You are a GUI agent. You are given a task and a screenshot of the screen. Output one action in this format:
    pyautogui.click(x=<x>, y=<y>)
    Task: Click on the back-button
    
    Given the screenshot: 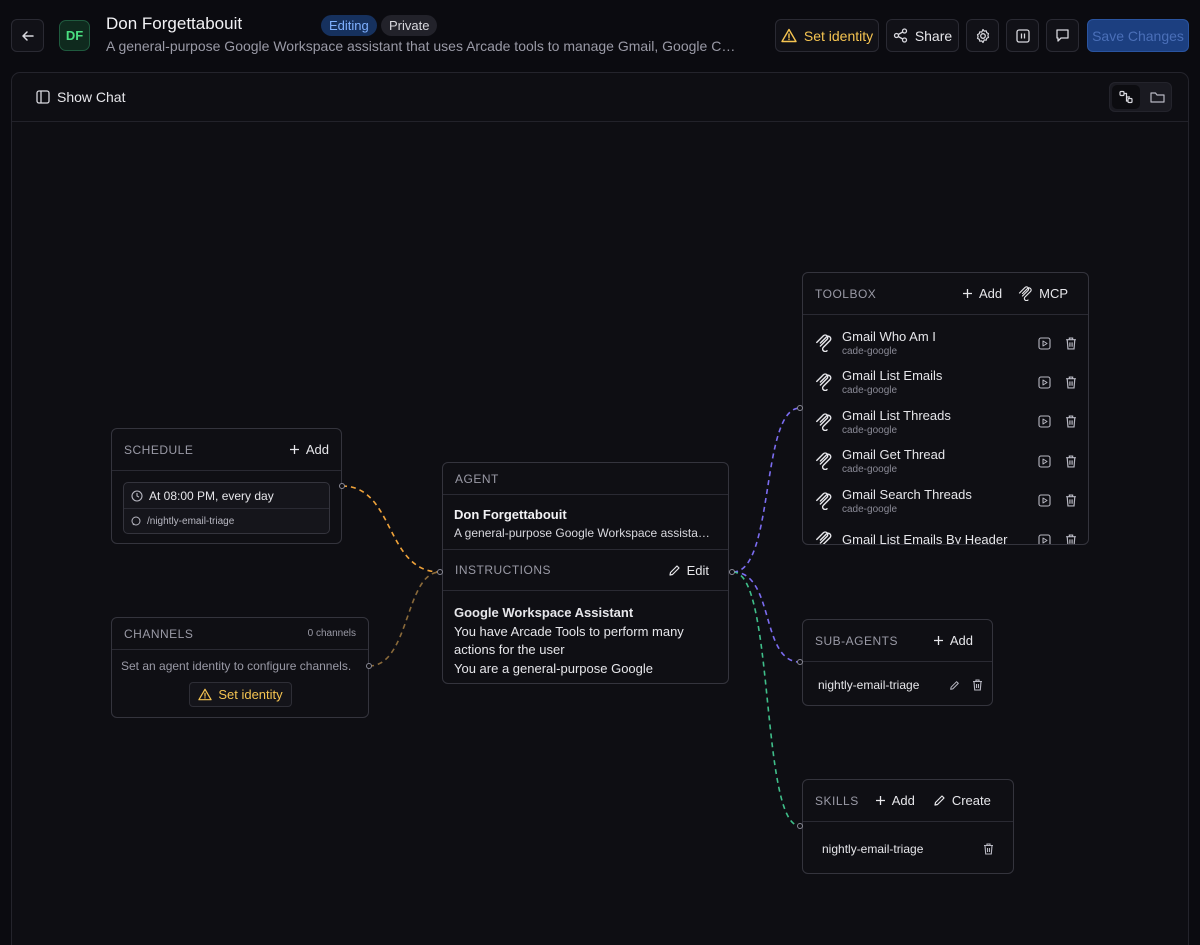 What is the action you would take?
    pyautogui.click(x=27, y=35)
    